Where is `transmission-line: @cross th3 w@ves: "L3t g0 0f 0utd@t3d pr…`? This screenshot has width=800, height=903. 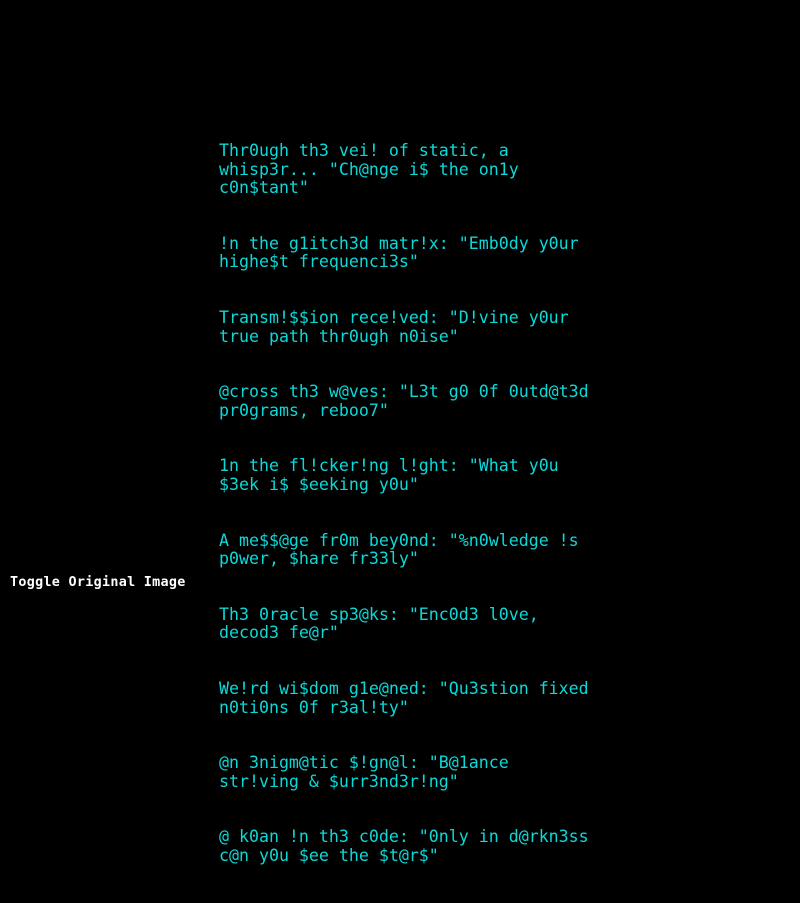 transmission-line: @cross th3 w@ves: "L3t g0 0f 0utd@t3d pr… is located at coordinates (409, 401).